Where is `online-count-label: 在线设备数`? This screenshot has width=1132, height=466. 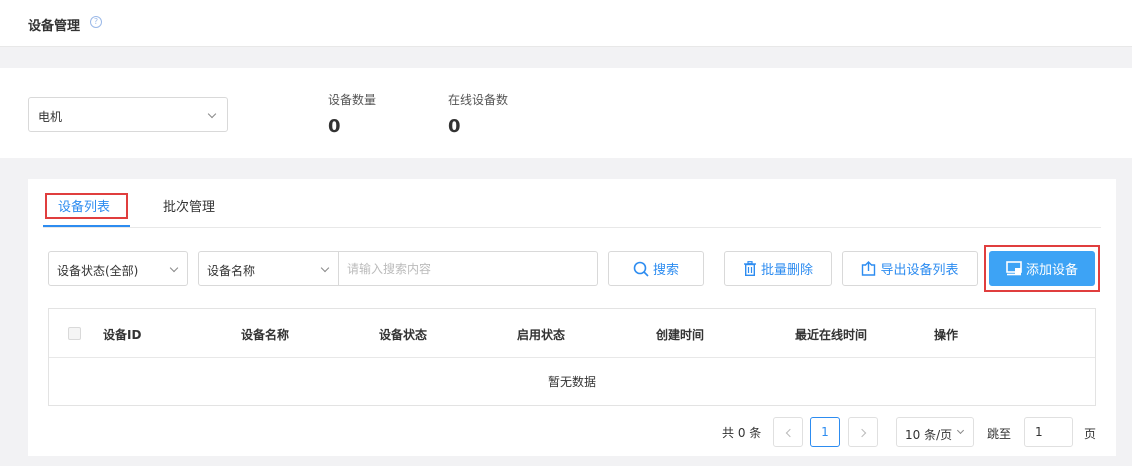 online-count-label: 在线设备数 is located at coordinates (478, 100).